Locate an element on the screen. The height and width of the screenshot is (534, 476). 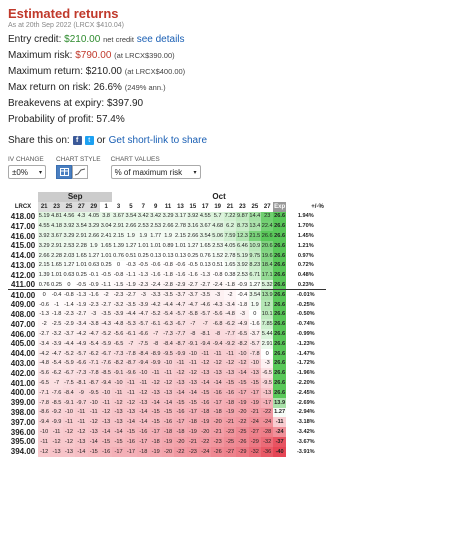
return-cell: -3.4 is located at coordinates (230, 304).